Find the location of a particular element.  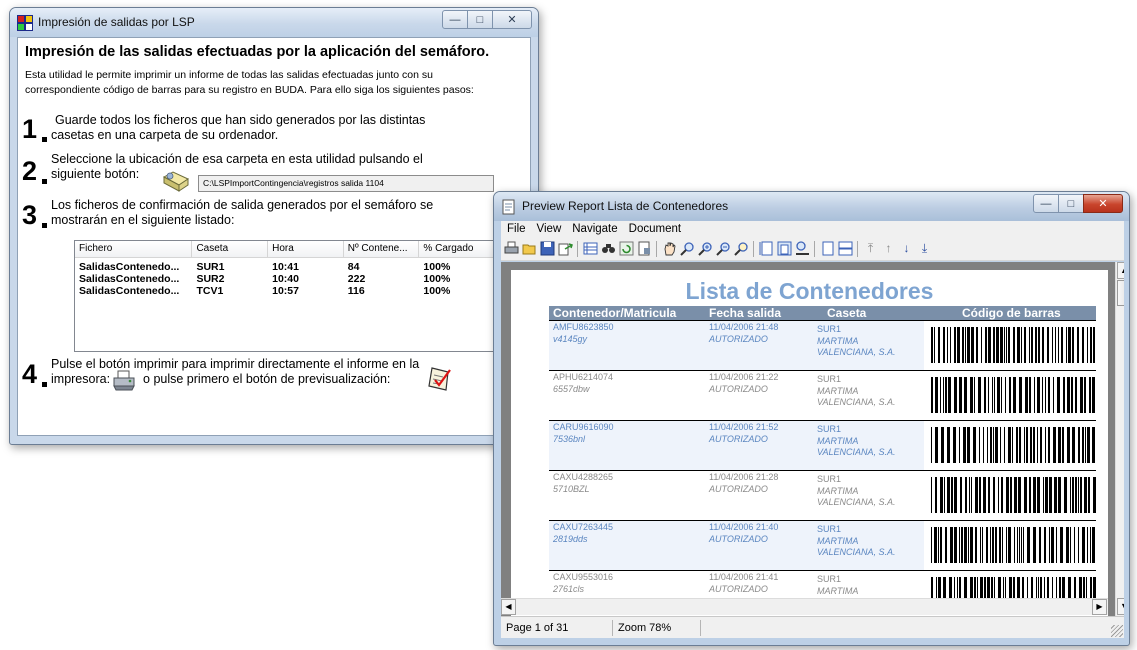

refresh-icon is located at coordinates (626, 248).